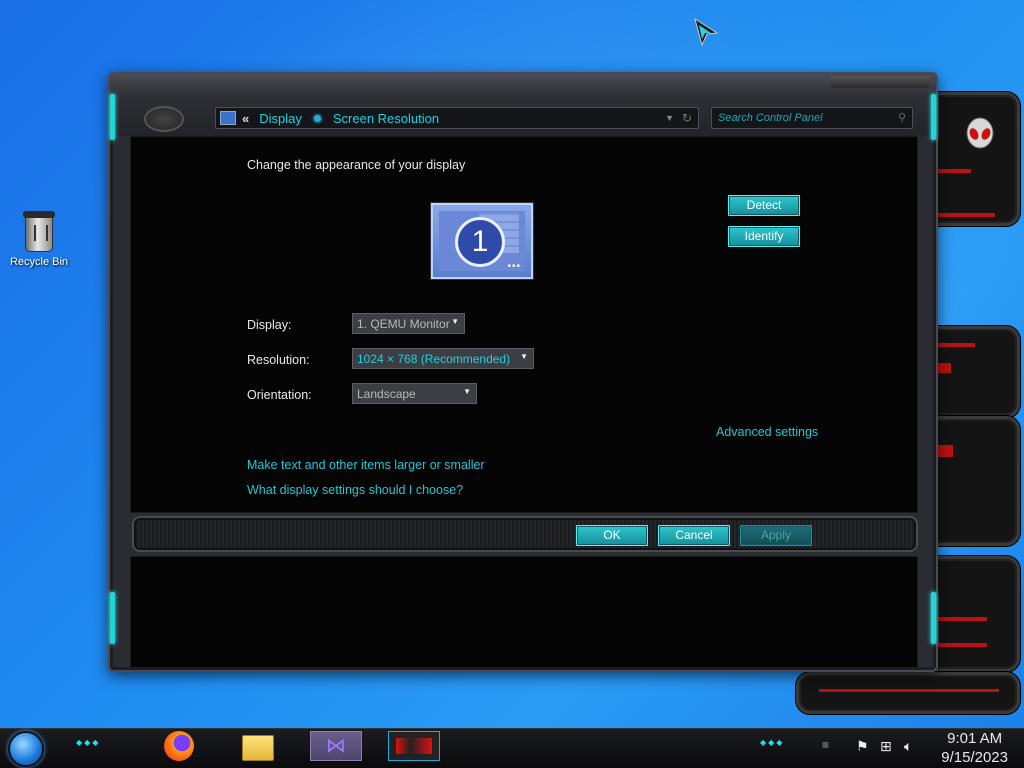 This screenshot has height=768, width=1024. What do you see at coordinates (280, 118) in the screenshot?
I see `breadcrumb-display: Display` at bounding box center [280, 118].